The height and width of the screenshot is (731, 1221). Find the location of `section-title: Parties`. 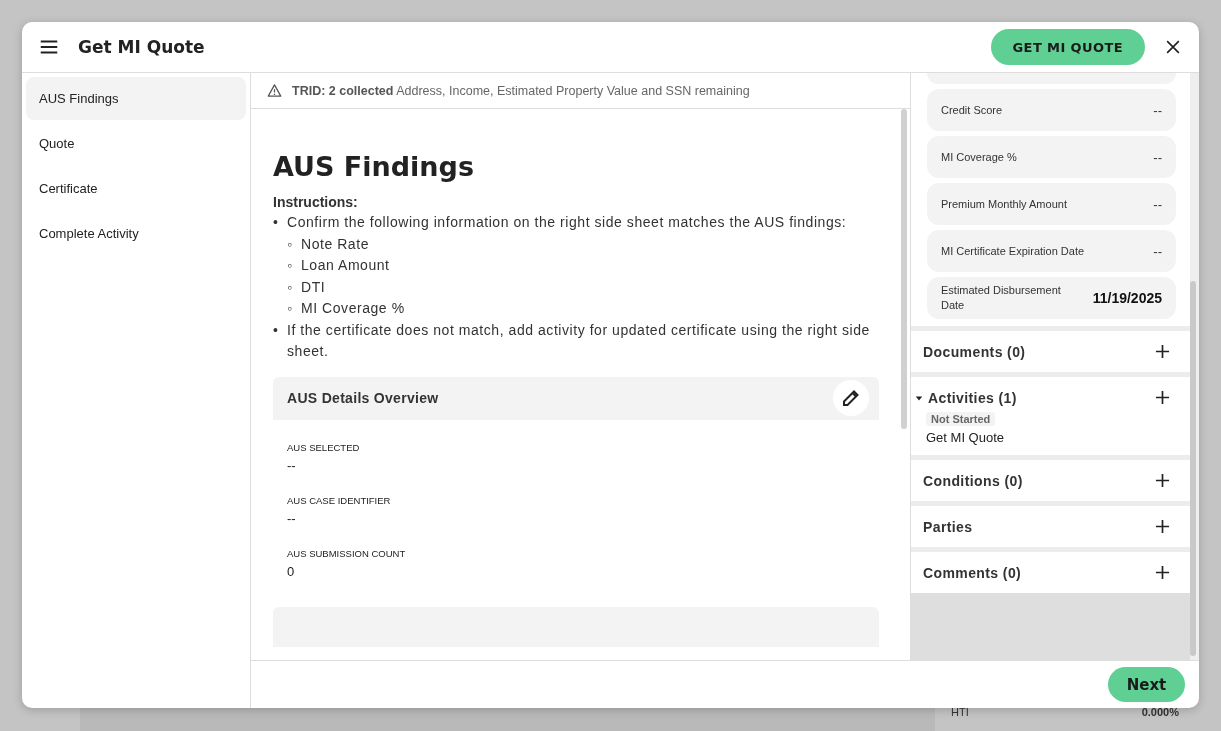

section-title: Parties is located at coordinates (948, 526).